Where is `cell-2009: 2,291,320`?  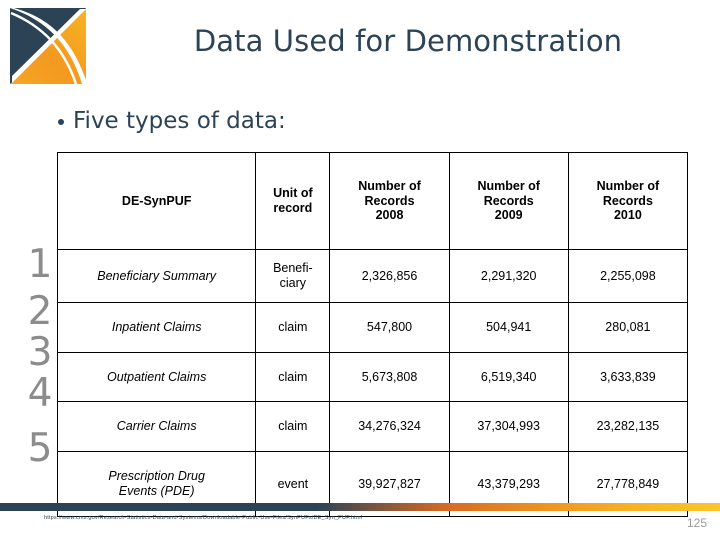
cell-2009: 2,291,320 is located at coordinates (508, 276).